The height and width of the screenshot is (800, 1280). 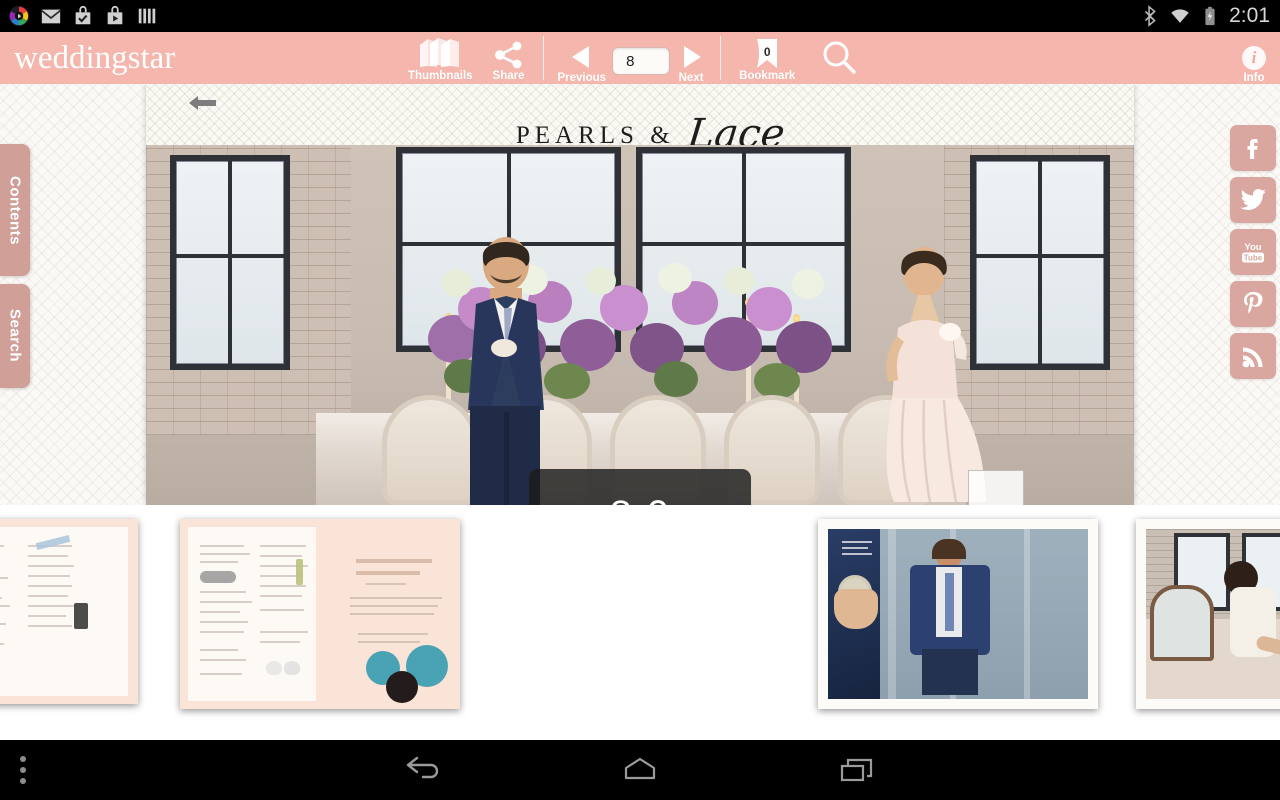 What do you see at coordinates (582, 78) in the screenshot?
I see `previous-label: Previous` at bounding box center [582, 78].